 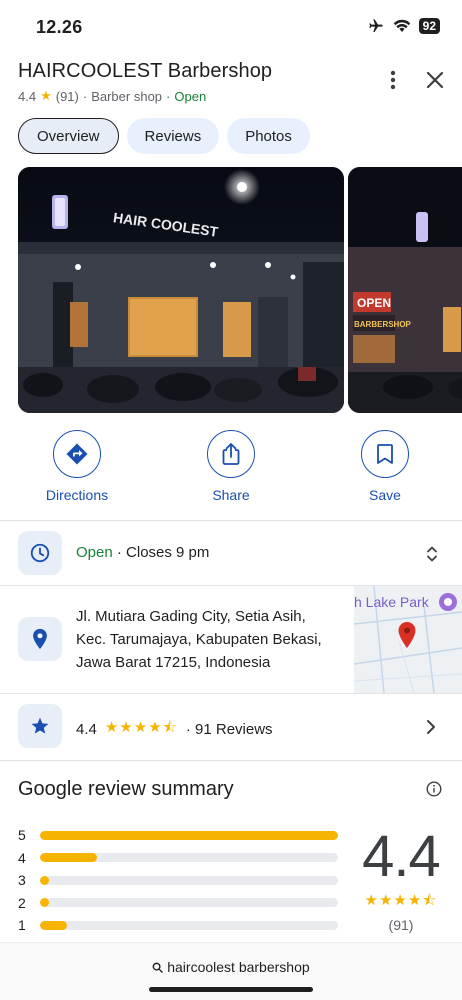 What do you see at coordinates (231, 989) in the screenshot?
I see `home-indicator` at bounding box center [231, 989].